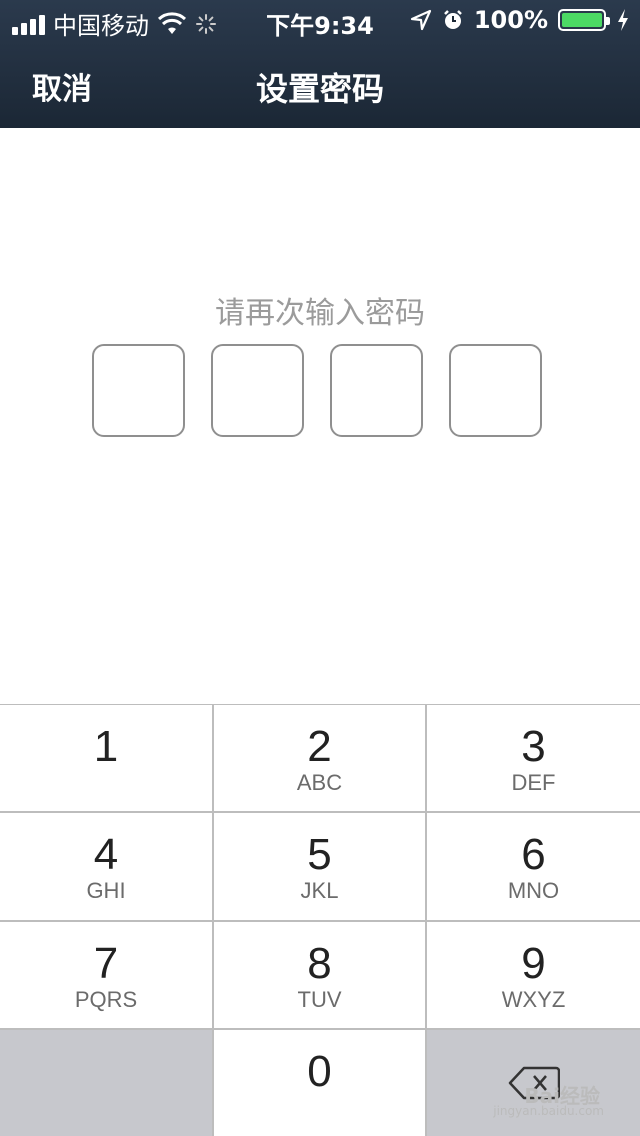 This screenshot has height=1136, width=640. I want to click on key-4: 4 GHI, so click(106, 866).